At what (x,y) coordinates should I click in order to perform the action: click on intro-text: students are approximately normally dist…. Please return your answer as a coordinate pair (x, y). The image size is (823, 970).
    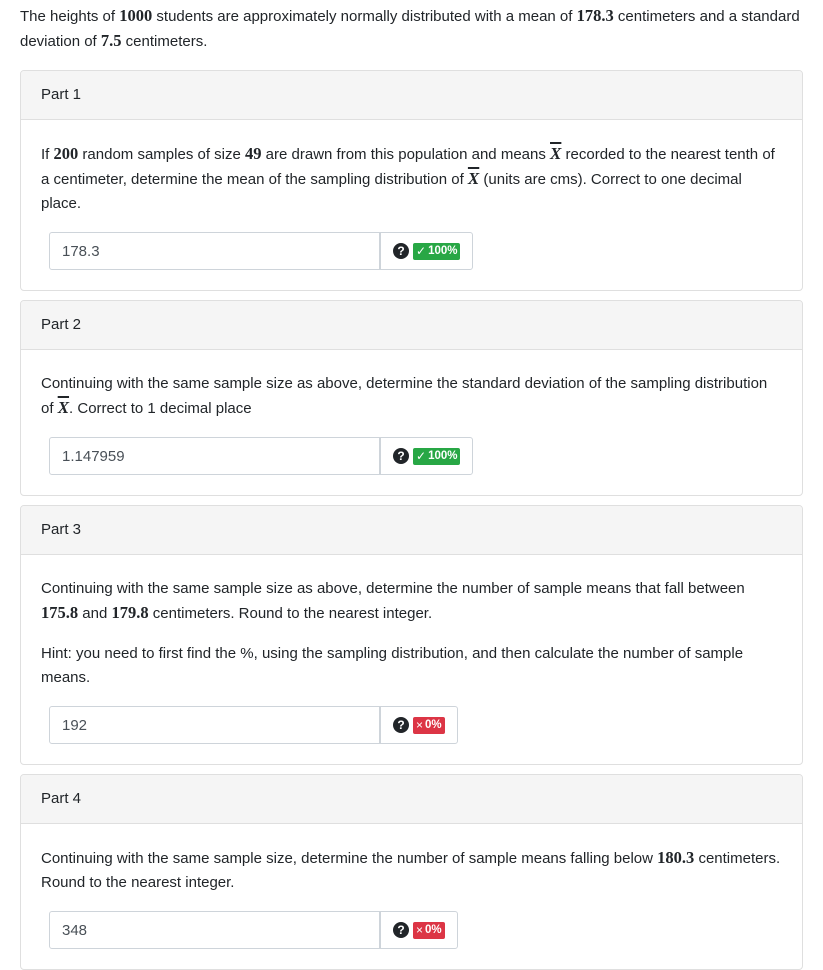
    Looking at the image, I should click on (364, 16).